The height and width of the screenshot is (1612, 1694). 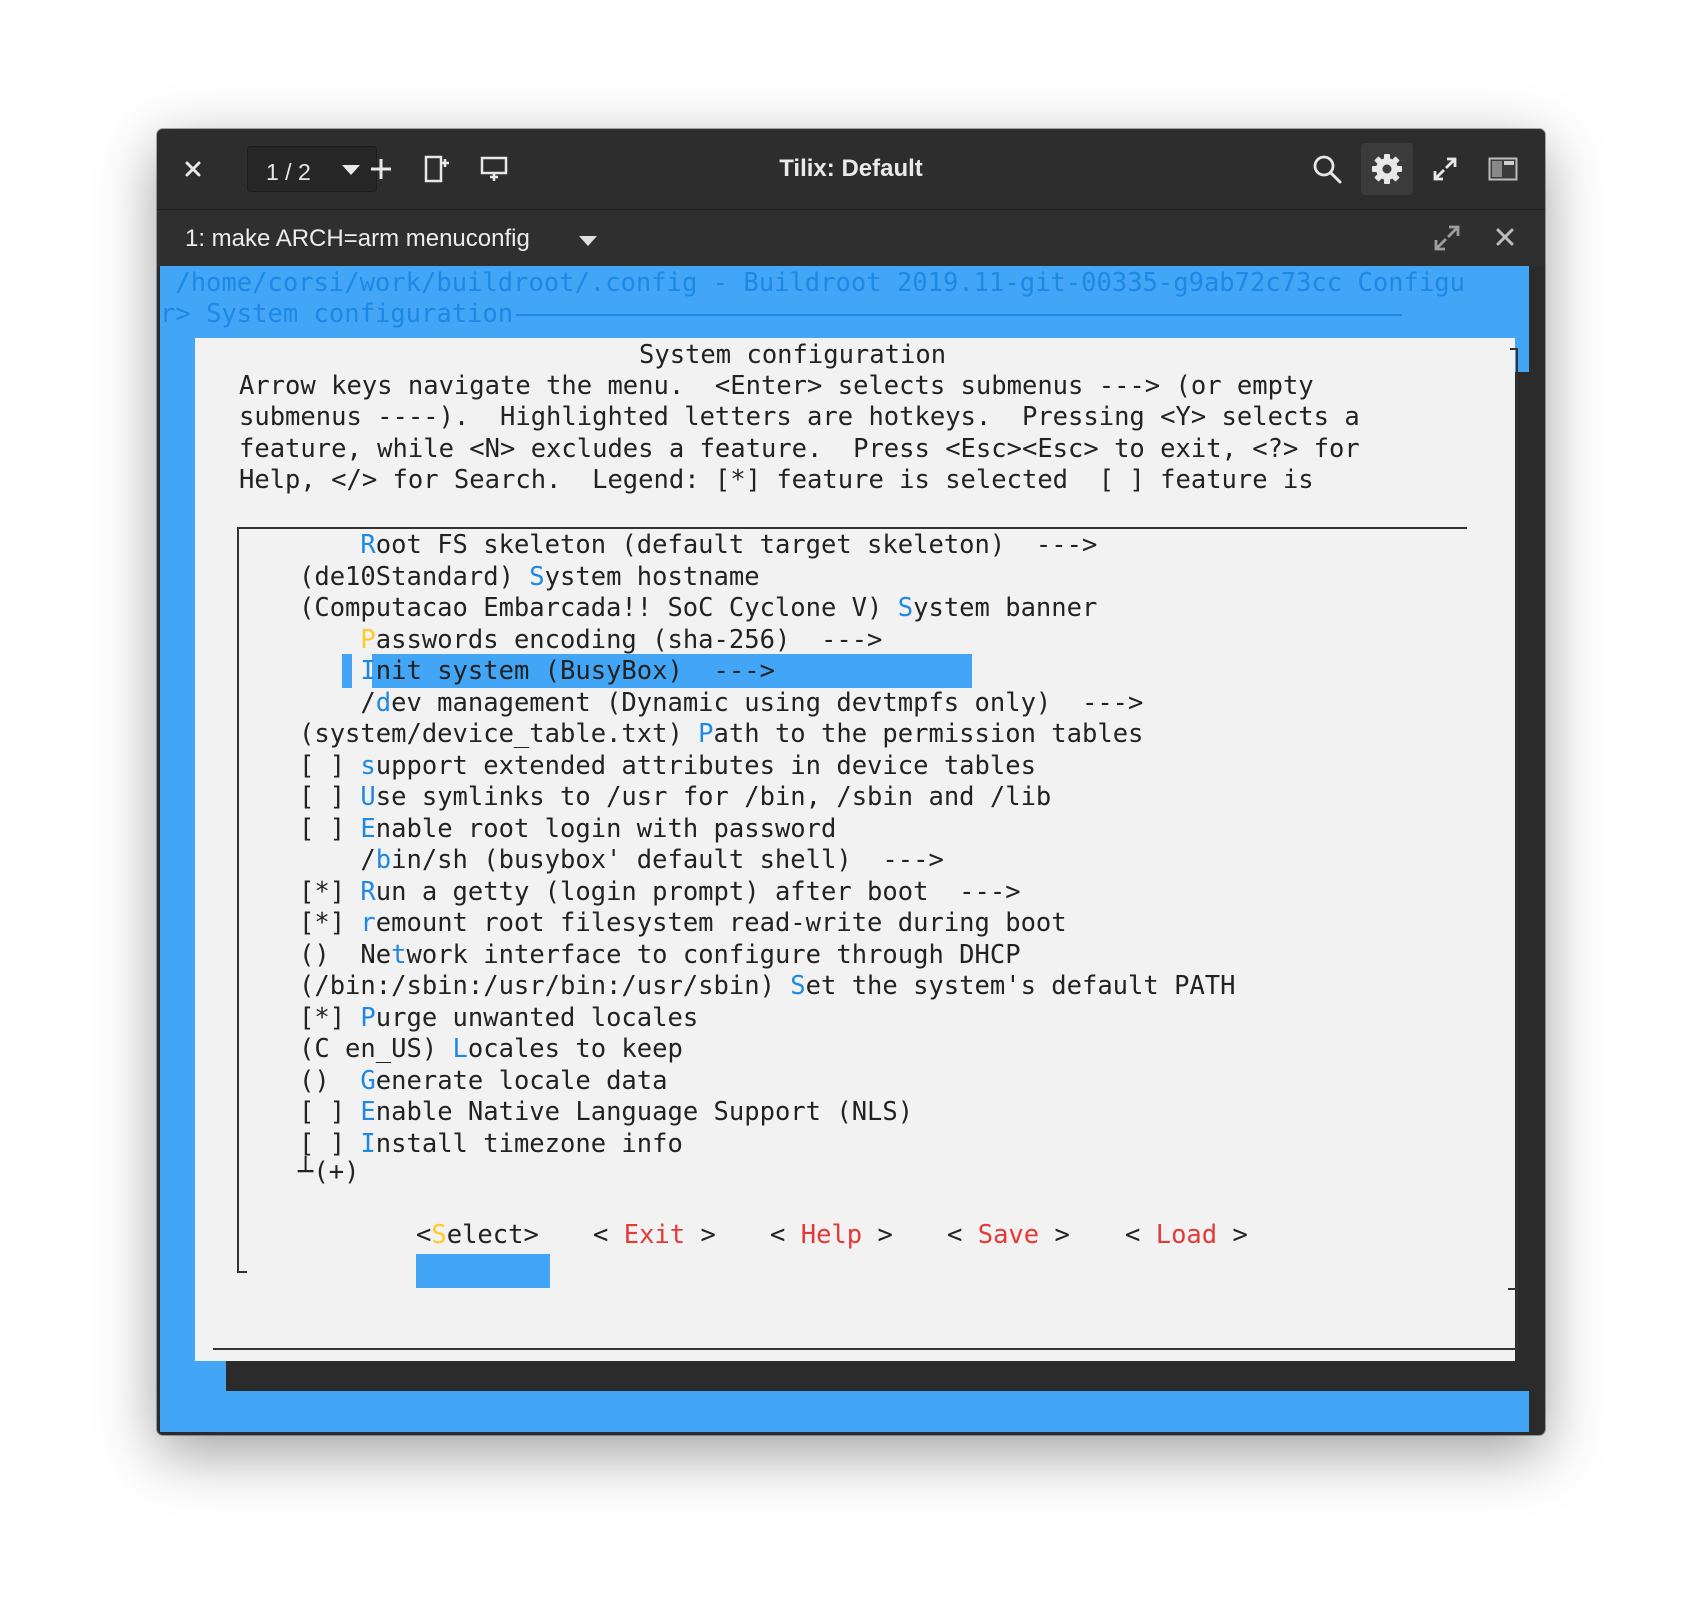 What do you see at coordinates (499, 734) in the screenshot?
I see `menu-item-prefix: (system/device_table.txt)` at bounding box center [499, 734].